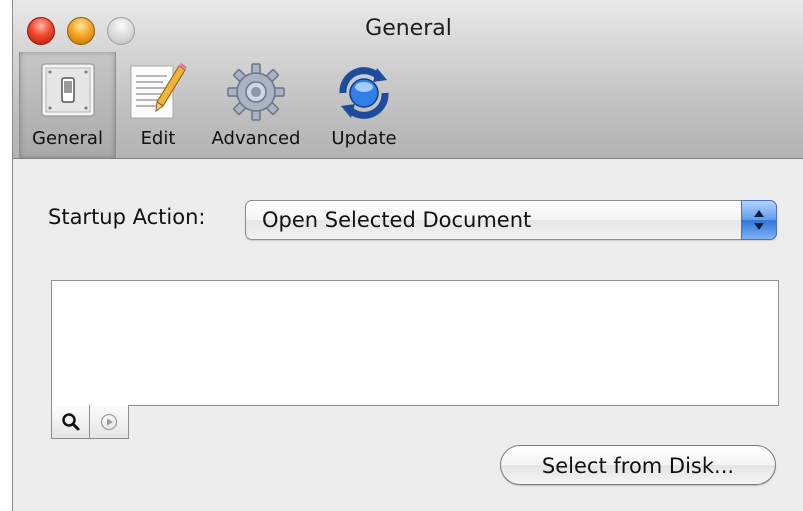  Describe the element at coordinates (68, 92) in the screenshot. I see `switch-icon` at that location.